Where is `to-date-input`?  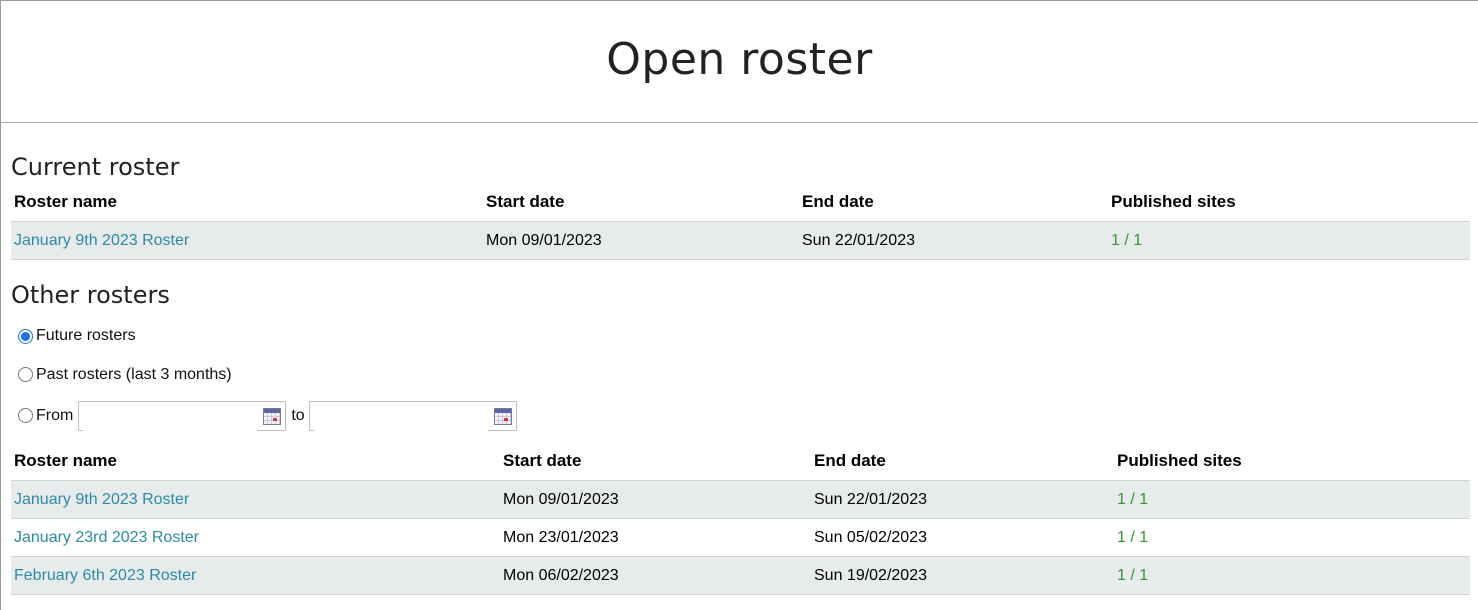
to-date-input is located at coordinates (400, 416).